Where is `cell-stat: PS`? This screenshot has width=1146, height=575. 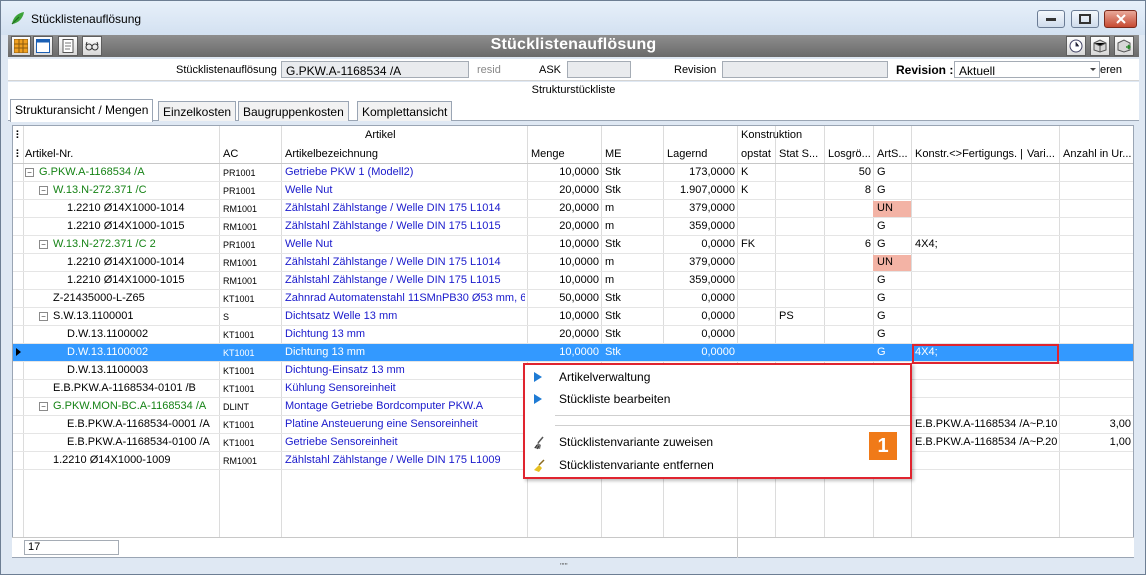
cell-stat: PS is located at coordinates (786, 316).